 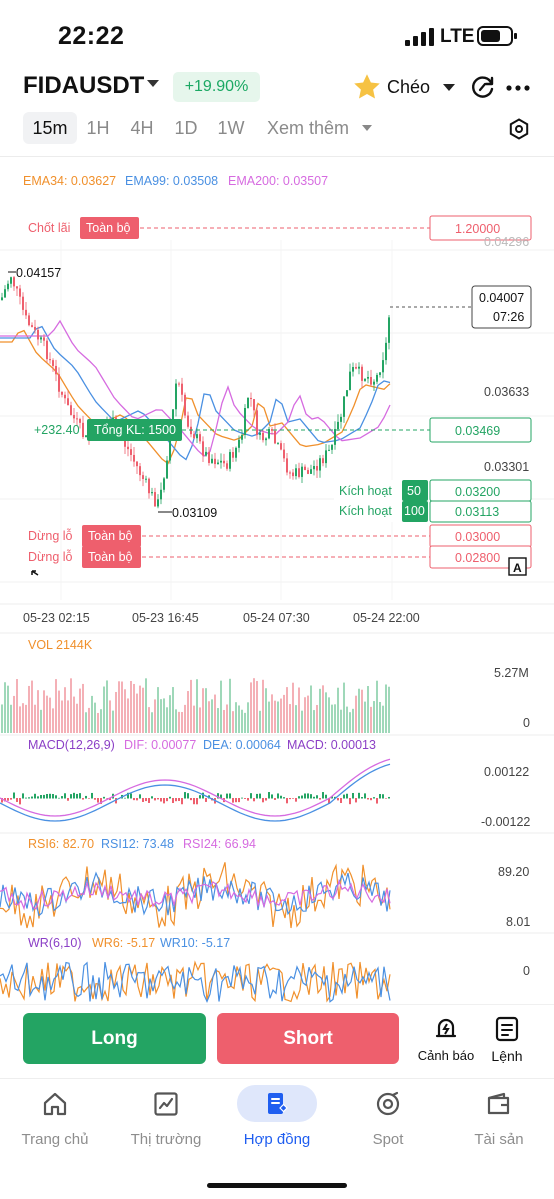 What do you see at coordinates (108, 228) in the screenshot?
I see `take-profit-tag: Toàn bộ` at bounding box center [108, 228].